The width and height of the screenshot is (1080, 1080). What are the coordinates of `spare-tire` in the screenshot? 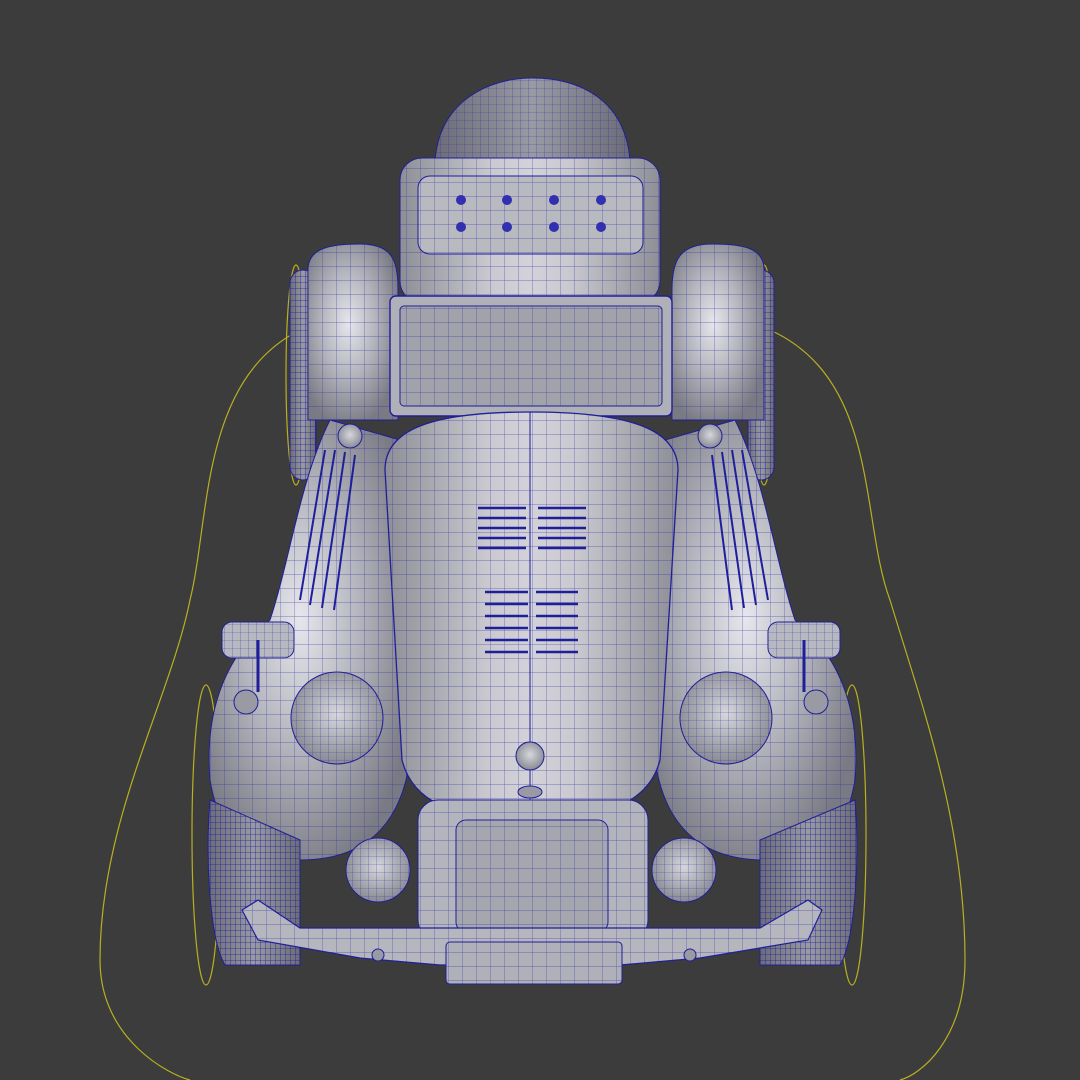 It's located at (532, 119).